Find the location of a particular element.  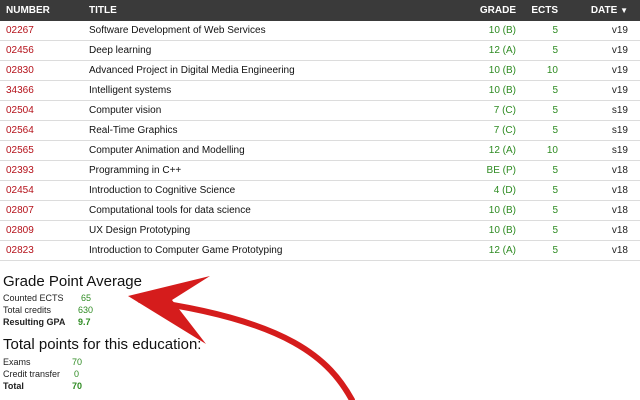

counted-ects-row: Counted ECTS 65 is located at coordinates (100, 299).